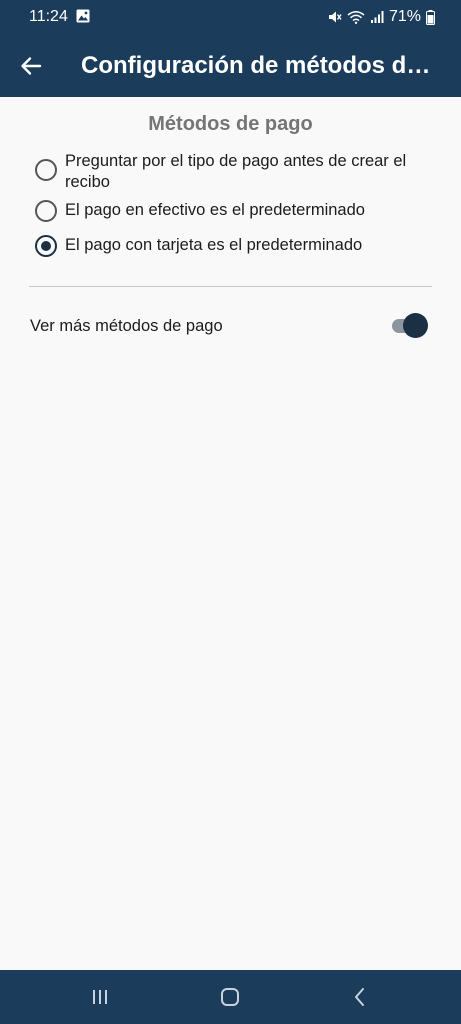  I want to click on section-title: Métodos de pago, so click(230, 124).